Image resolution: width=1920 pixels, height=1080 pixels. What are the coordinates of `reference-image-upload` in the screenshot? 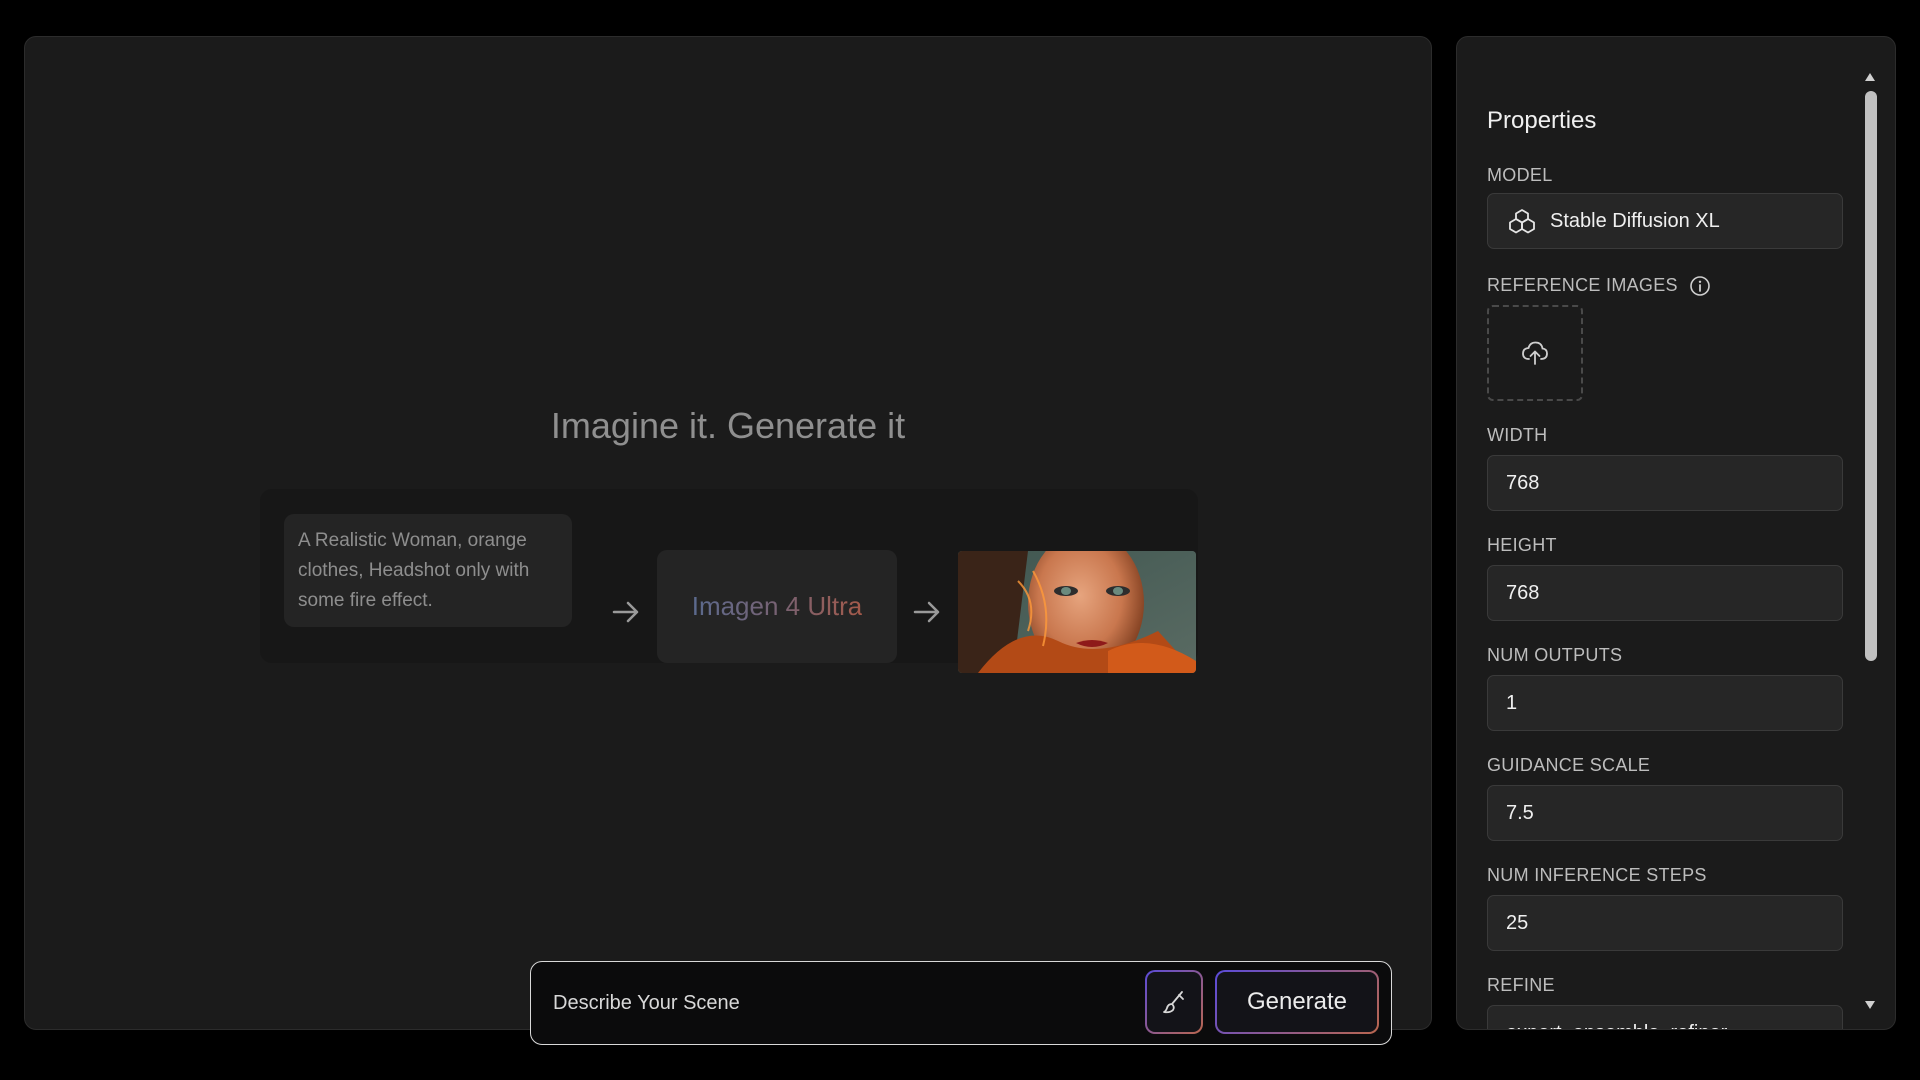 It's located at (1535, 353).